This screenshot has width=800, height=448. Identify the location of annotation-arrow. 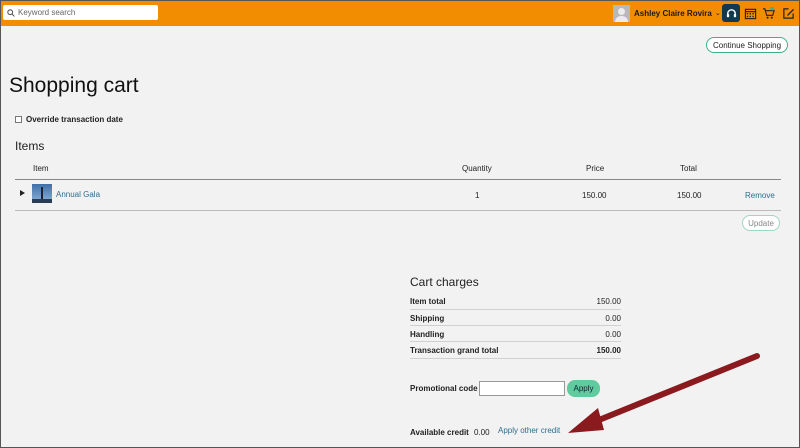
(664, 393).